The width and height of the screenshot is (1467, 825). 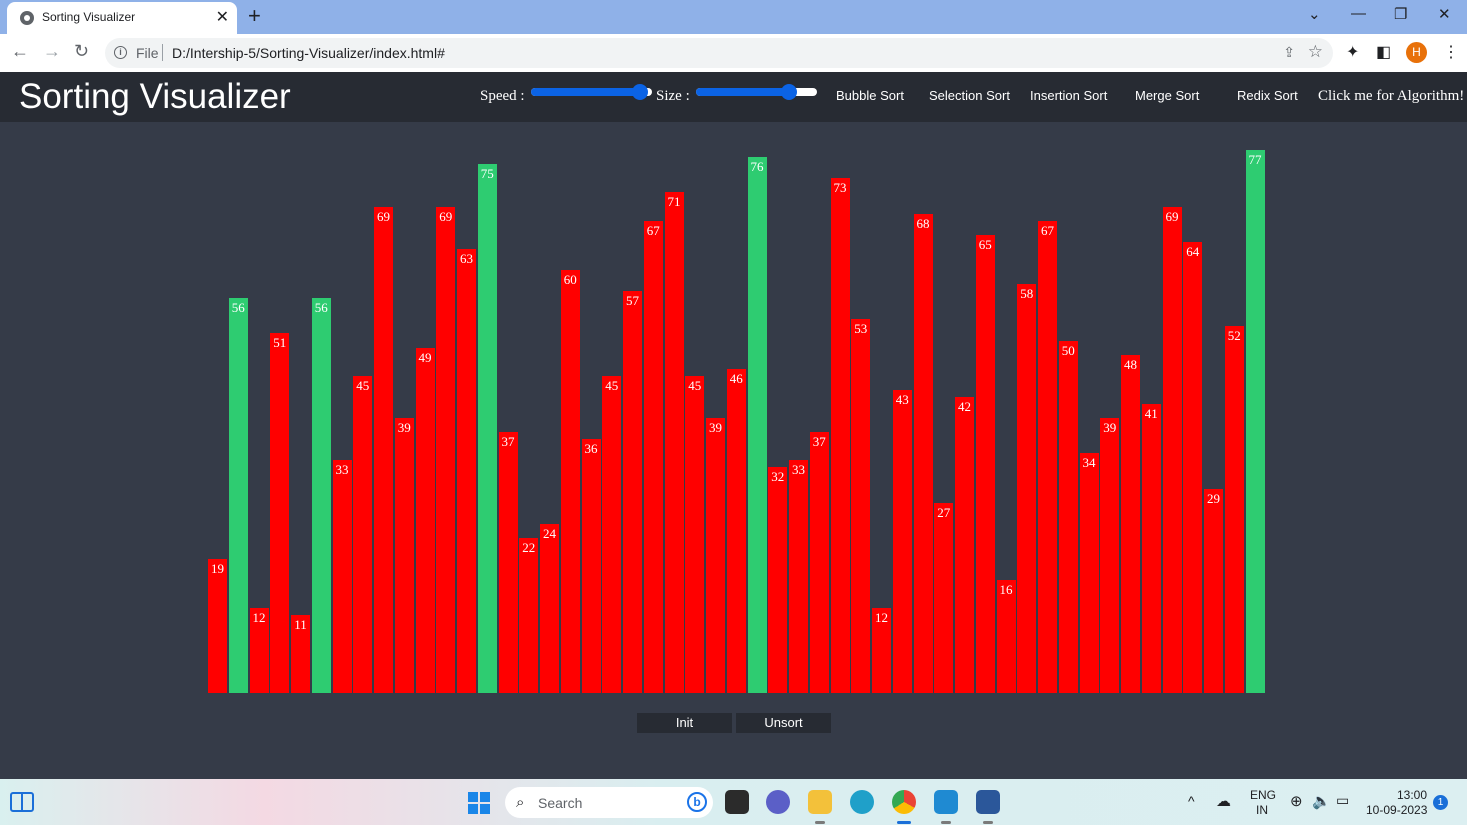 What do you see at coordinates (217, 569) in the screenshot?
I see `bar-value-label: 19` at bounding box center [217, 569].